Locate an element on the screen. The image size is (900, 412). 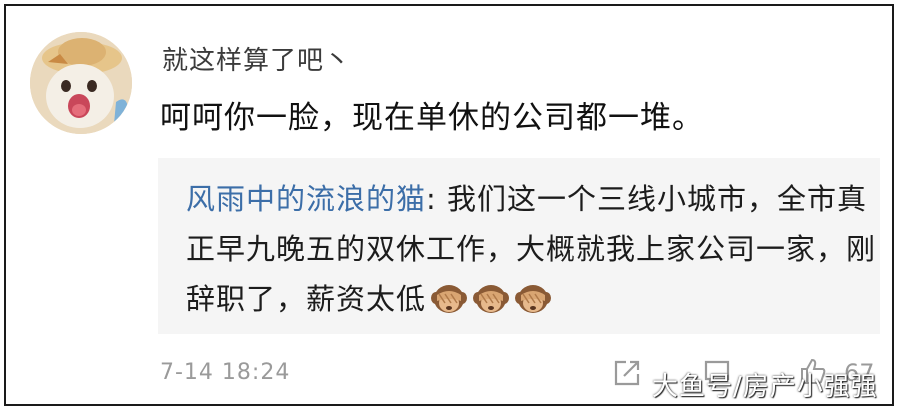
cat-avatar-image is located at coordinates (81, 83).